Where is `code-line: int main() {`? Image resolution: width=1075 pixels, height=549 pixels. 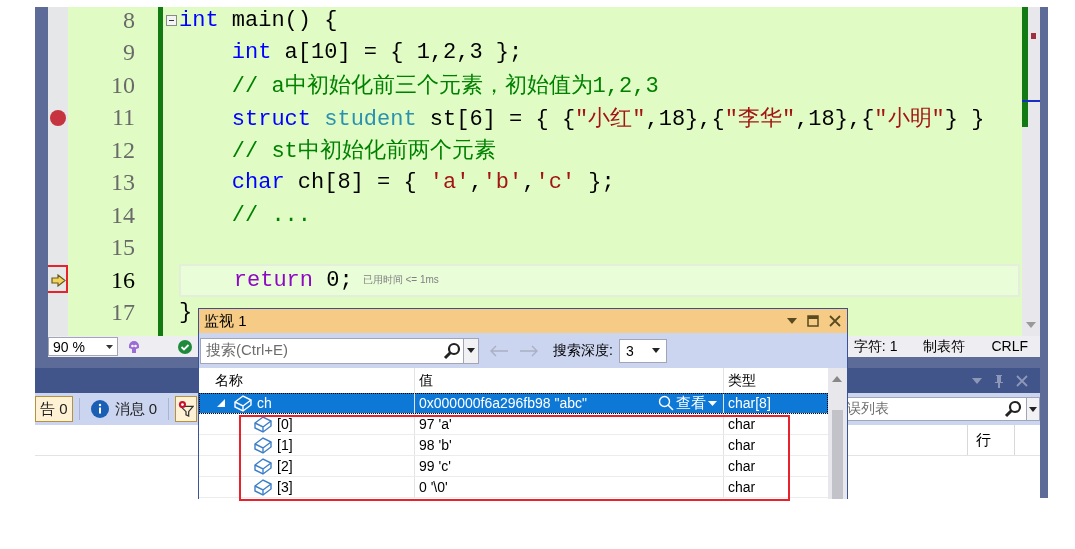 code-line: int main() { is located at coordinates (258, 20).